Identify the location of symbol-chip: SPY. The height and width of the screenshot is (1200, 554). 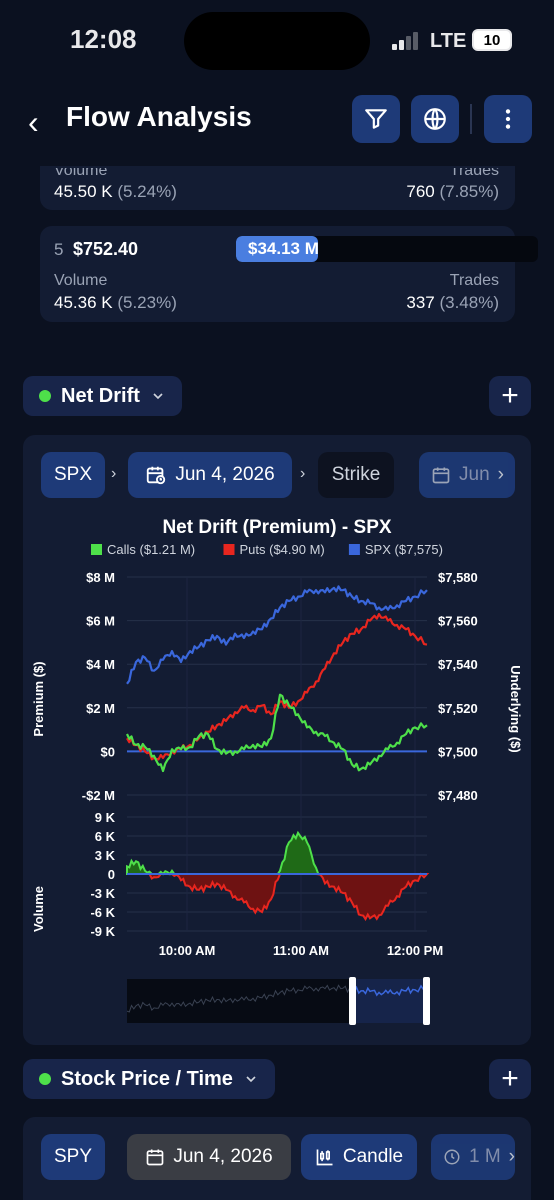
(73, 1157).